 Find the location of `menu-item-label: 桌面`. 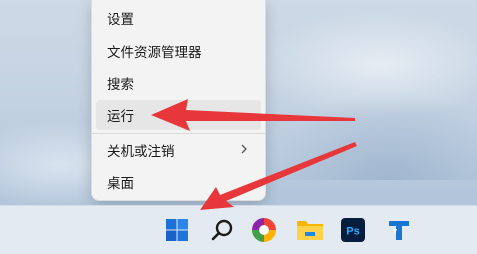

menu-item-label: 桌面 is located at coordinates (120, 184).